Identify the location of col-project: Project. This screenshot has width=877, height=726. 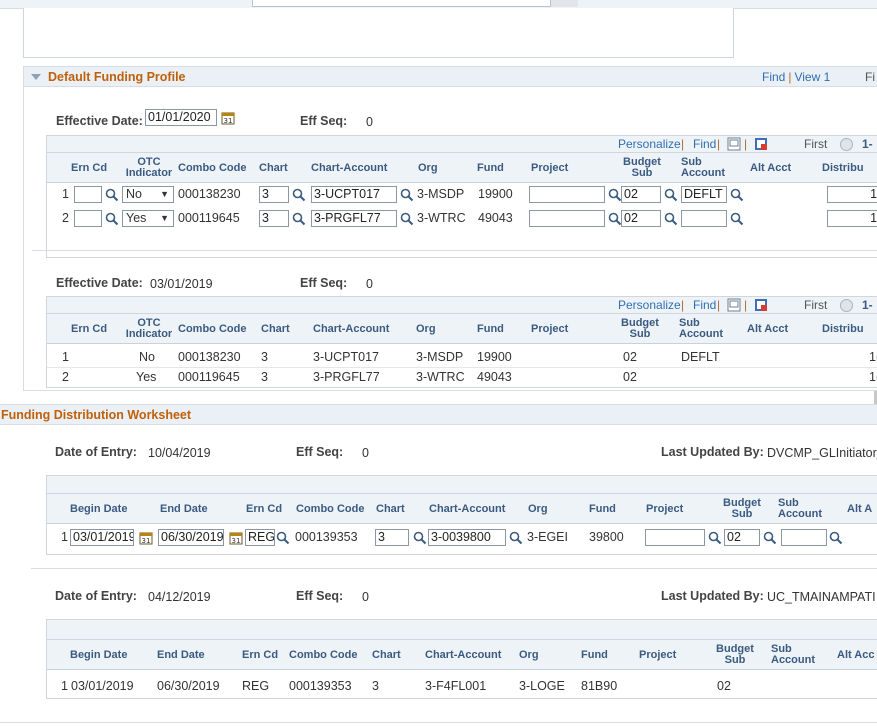
(550, 168).